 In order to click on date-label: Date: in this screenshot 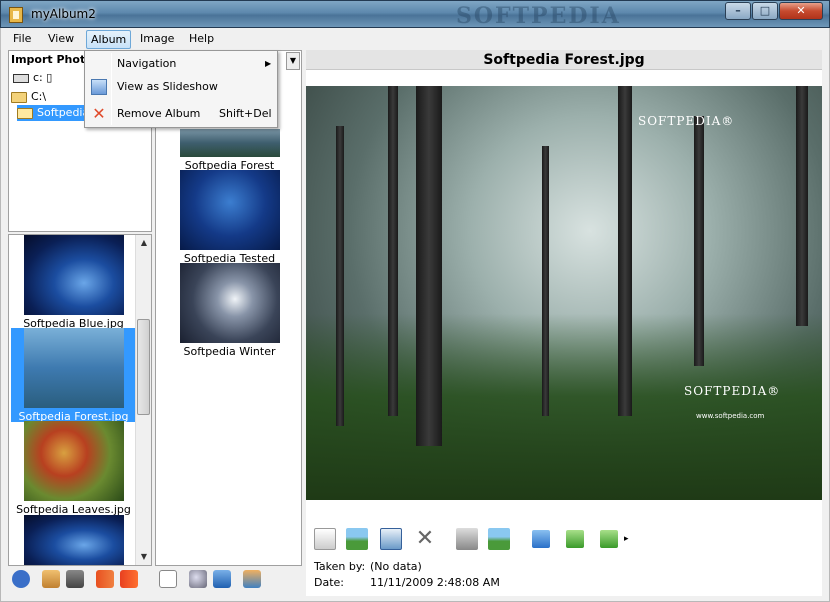, I will do `click(329, 582)`.